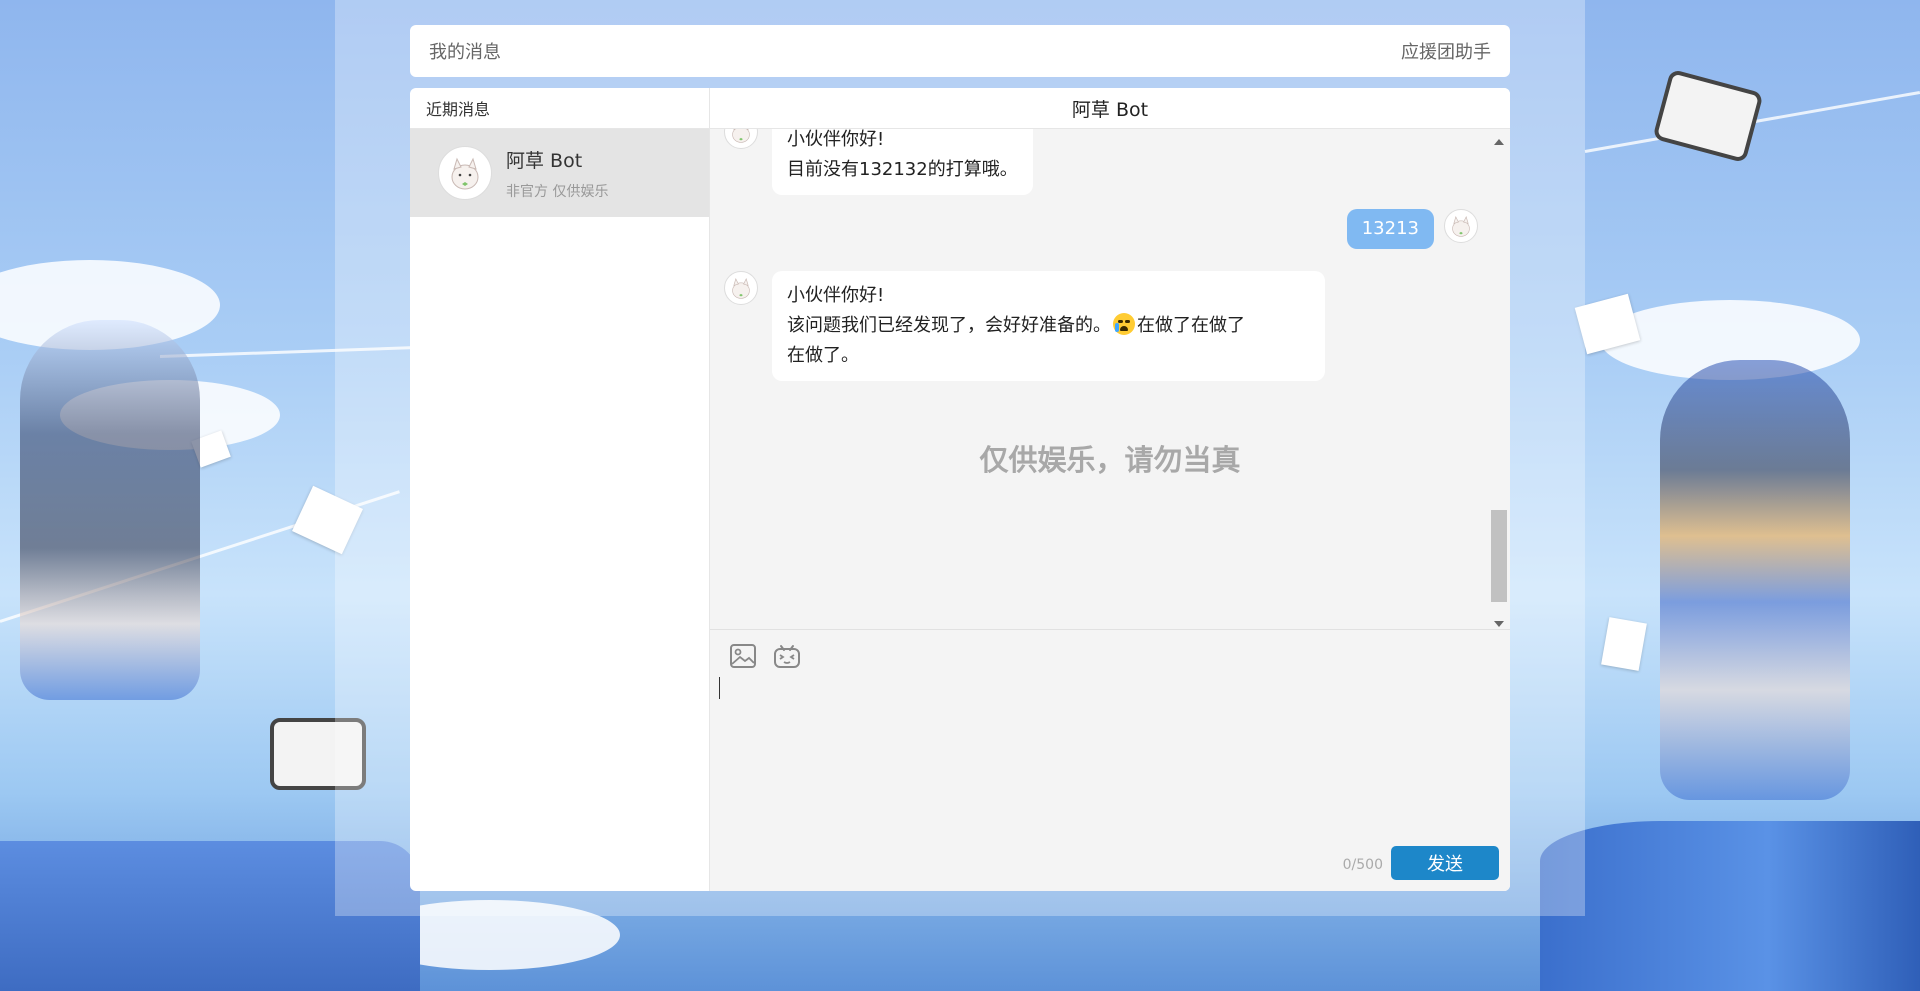 The height and width of the screenshot is (991, 1920). I want to click on scroll-thumb, so click(1499, 556).